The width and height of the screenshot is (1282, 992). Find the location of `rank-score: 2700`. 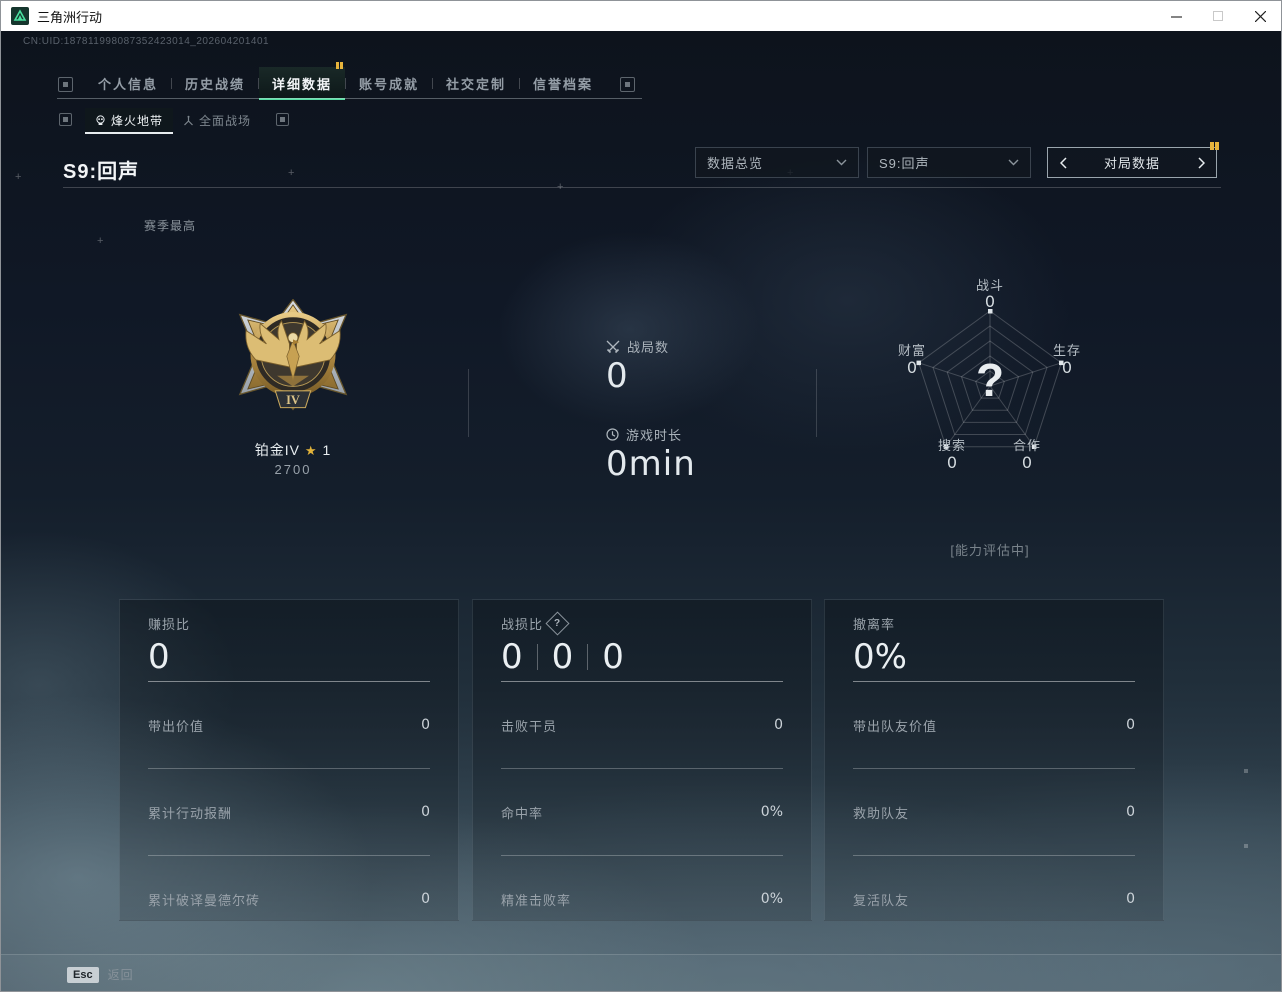

rank-score: 2700 is located at coordinates (293, 469).